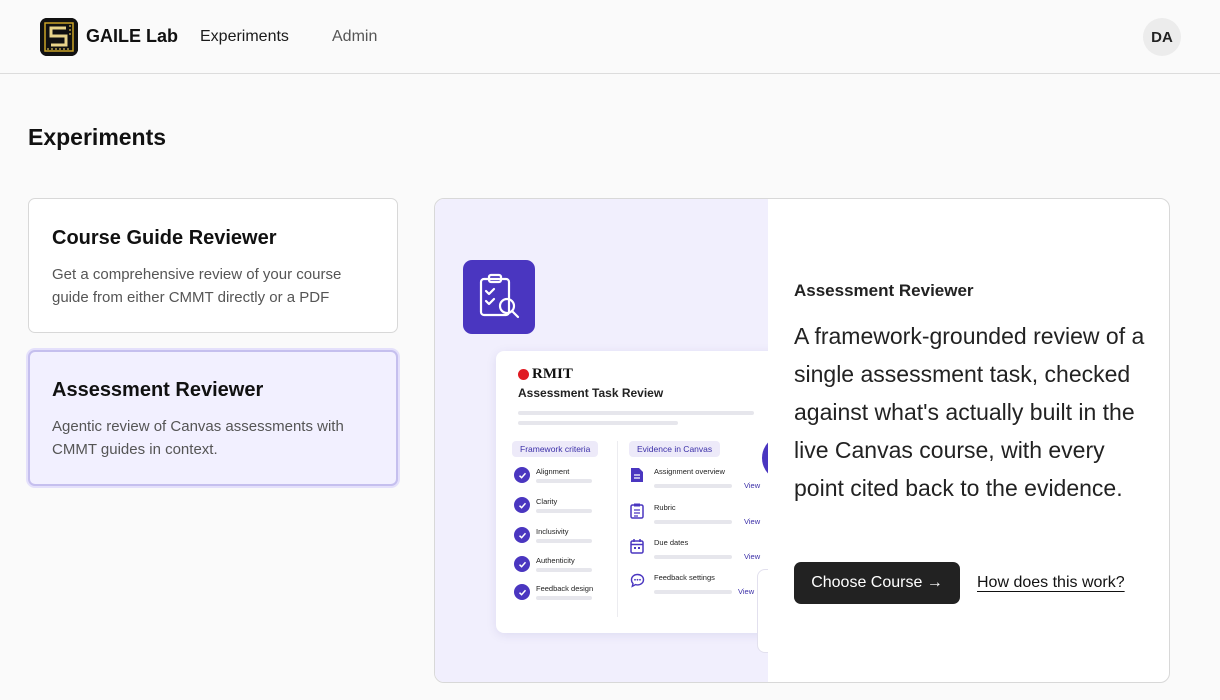 This screenshot has height=700, width=1220. What do you see at coordinates (97, 137) in the screenshot?
I see `page-title: Experiments` at bounding box center [97, 137].